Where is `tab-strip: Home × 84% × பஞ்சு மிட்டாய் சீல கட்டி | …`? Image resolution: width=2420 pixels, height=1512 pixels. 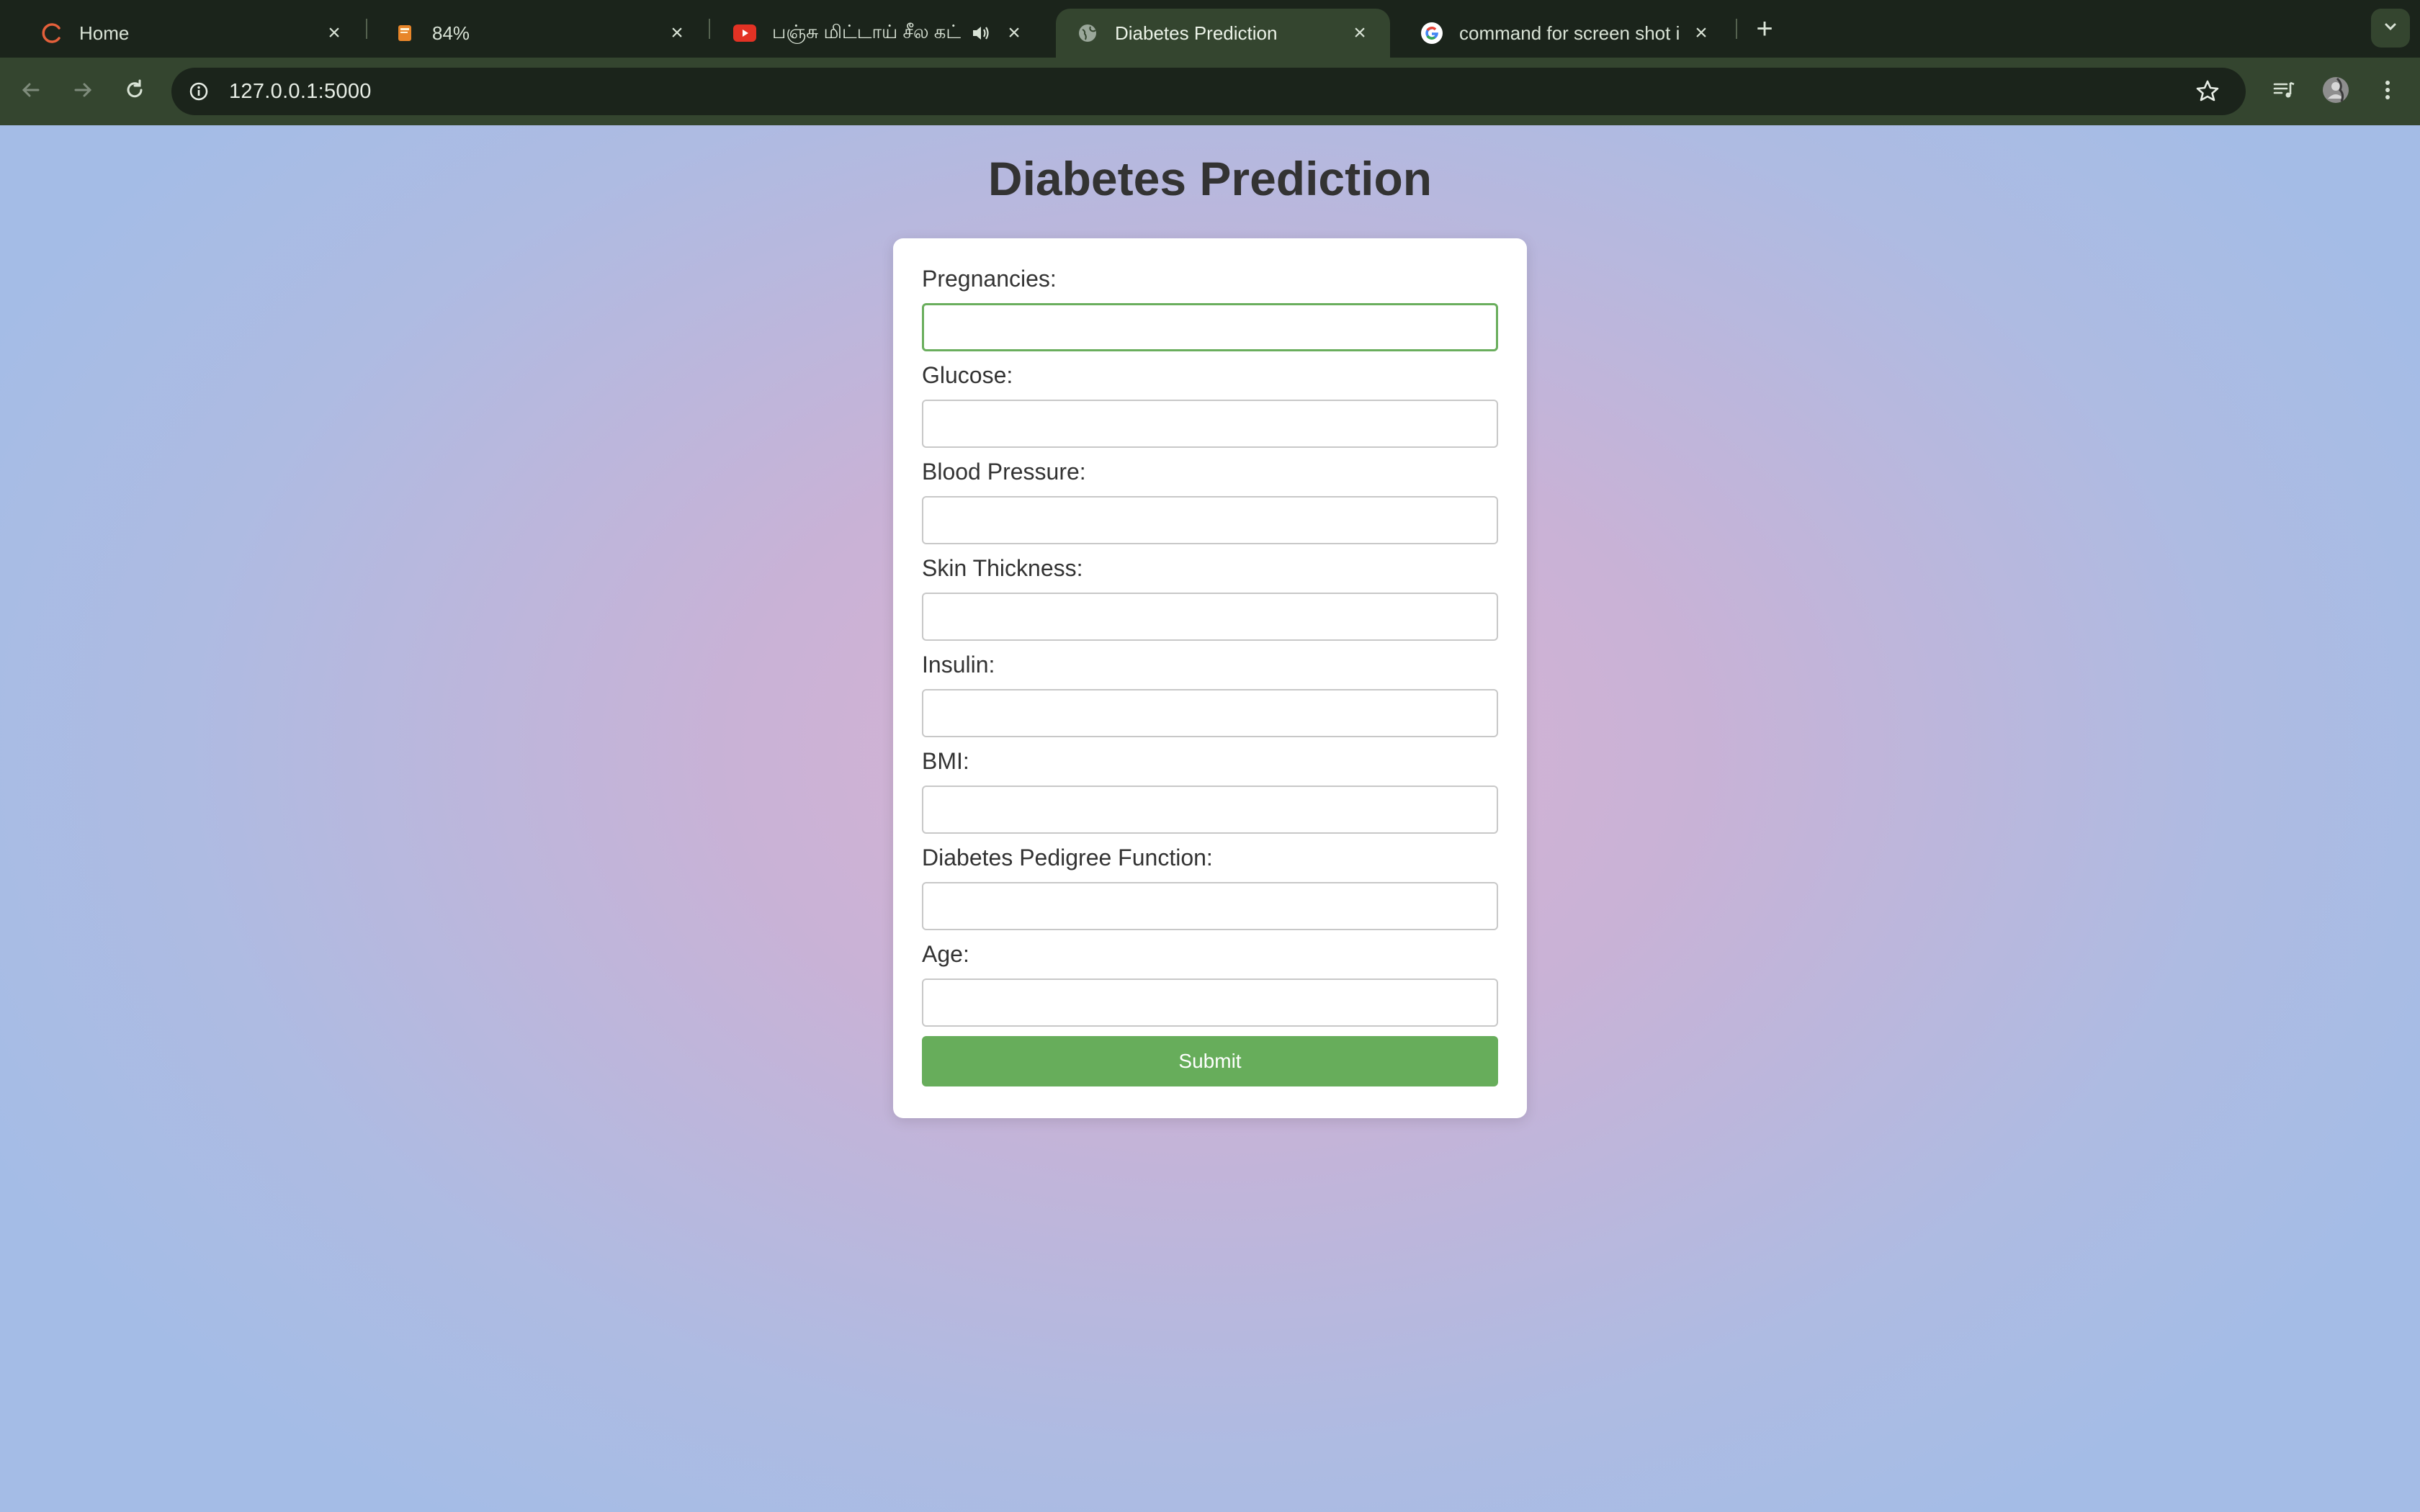
tab-strip: Home × 84% × பஞ்சு மிட்டாய் சீல கட்டி | … is located at coordinates (1210, 29).